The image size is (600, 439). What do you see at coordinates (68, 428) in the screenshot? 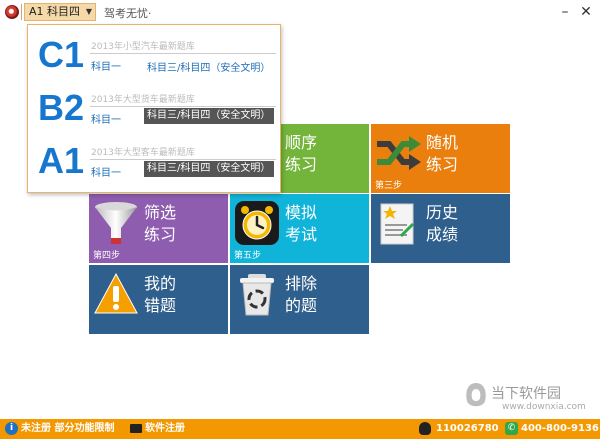
I see `unregistered-notice: 未注册 部分功能限制` at bounding box center [68, 428].